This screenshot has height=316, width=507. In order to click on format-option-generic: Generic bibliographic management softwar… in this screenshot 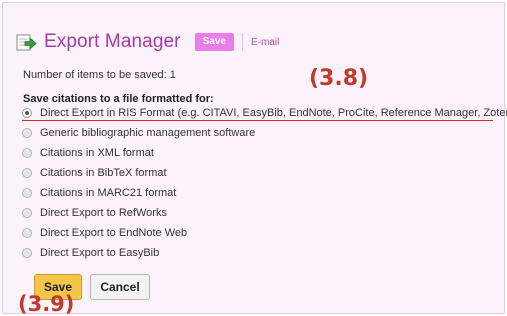, I will do `click(138, 133)`.